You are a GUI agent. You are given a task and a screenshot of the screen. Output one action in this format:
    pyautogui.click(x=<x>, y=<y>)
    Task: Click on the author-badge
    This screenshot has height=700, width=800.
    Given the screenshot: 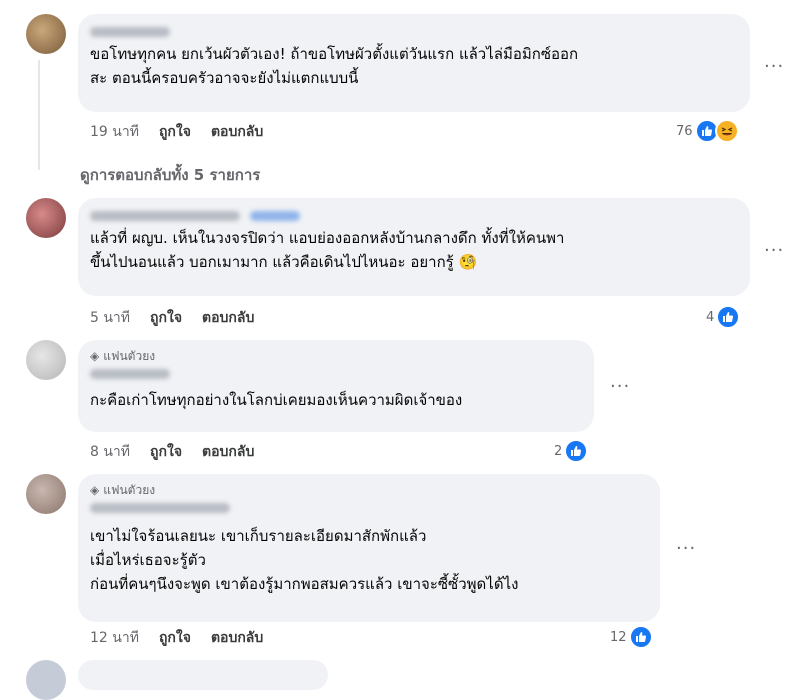 What is the action you would take?
    pyautogui.click(x=275, y=216)
    